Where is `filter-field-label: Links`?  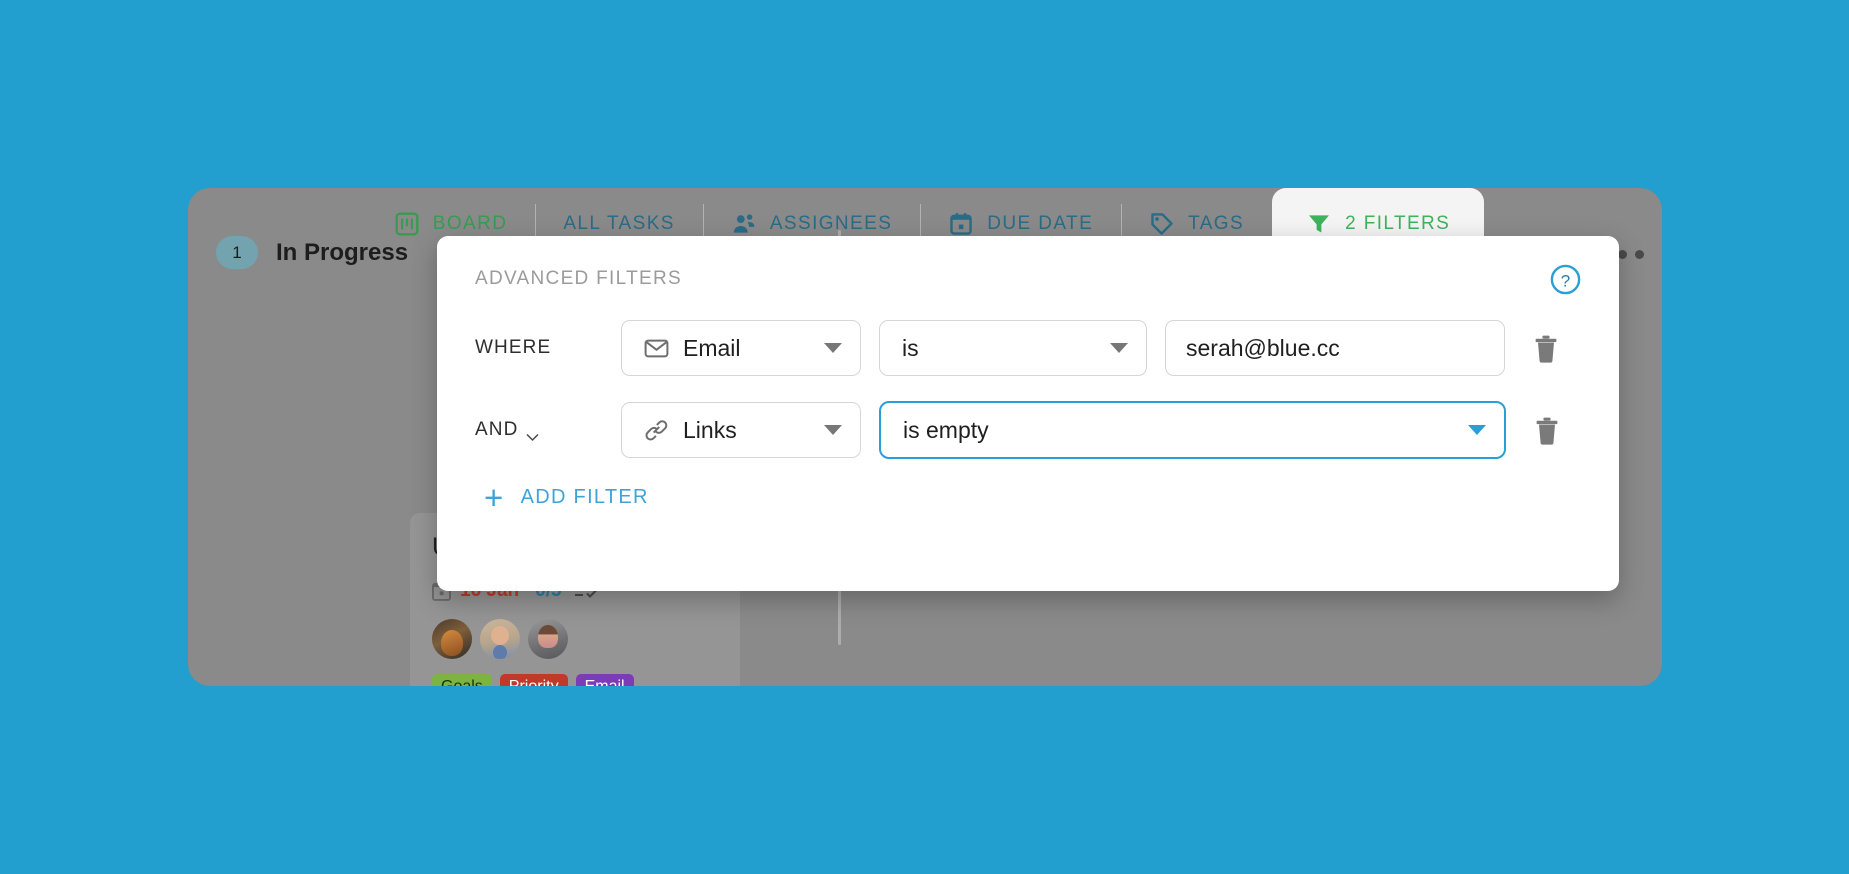 filter-field-label: Links is located at coordinates (710, 429).